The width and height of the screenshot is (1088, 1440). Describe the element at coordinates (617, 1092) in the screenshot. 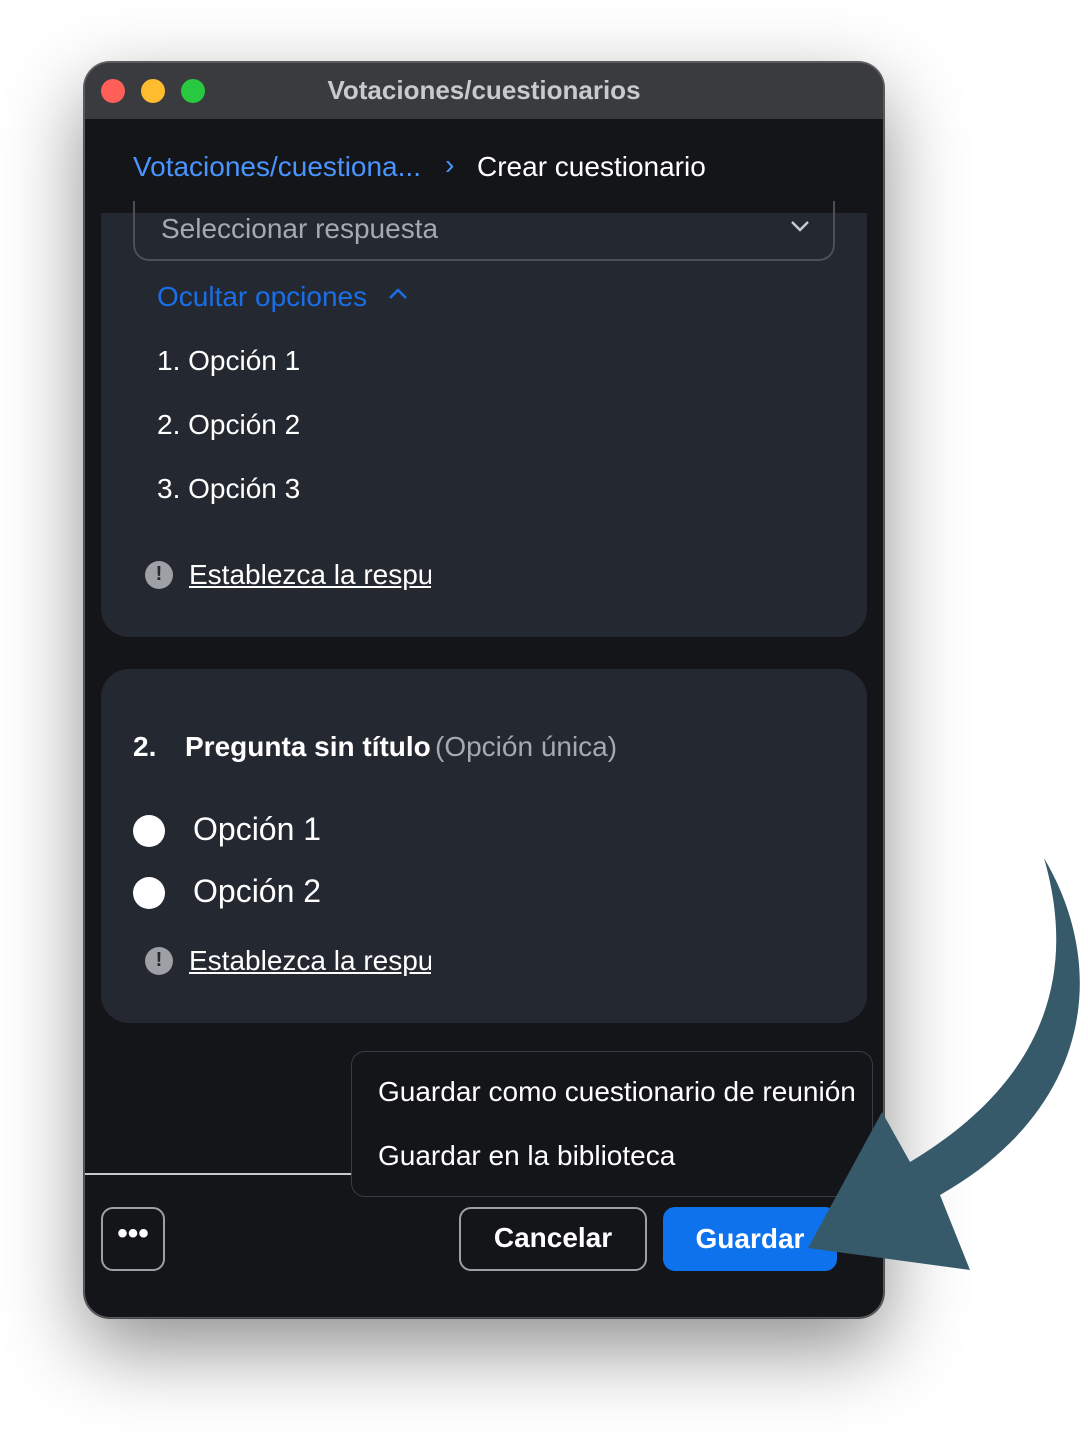

I see `menu-item-save-as-meeting-quiz: Guardar como cuestionario de reunión` at that location.